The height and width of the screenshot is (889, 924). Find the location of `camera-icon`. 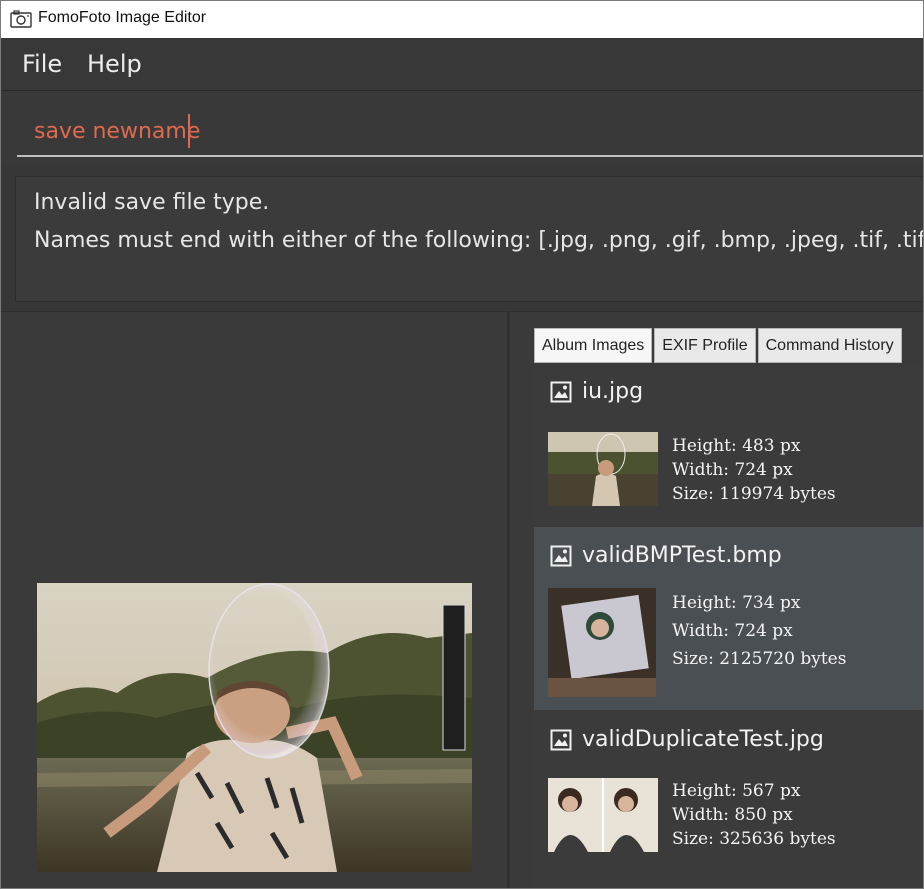

camera-icon is located at coordinates (21, 19).